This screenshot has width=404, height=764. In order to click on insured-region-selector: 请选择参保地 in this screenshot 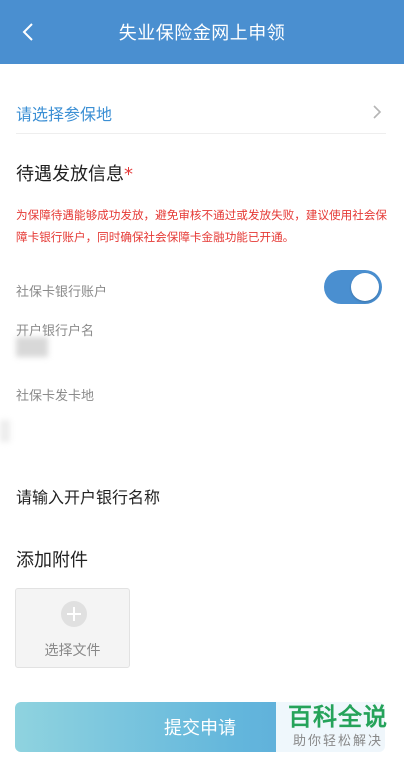, I will do `click(202, 113)`.